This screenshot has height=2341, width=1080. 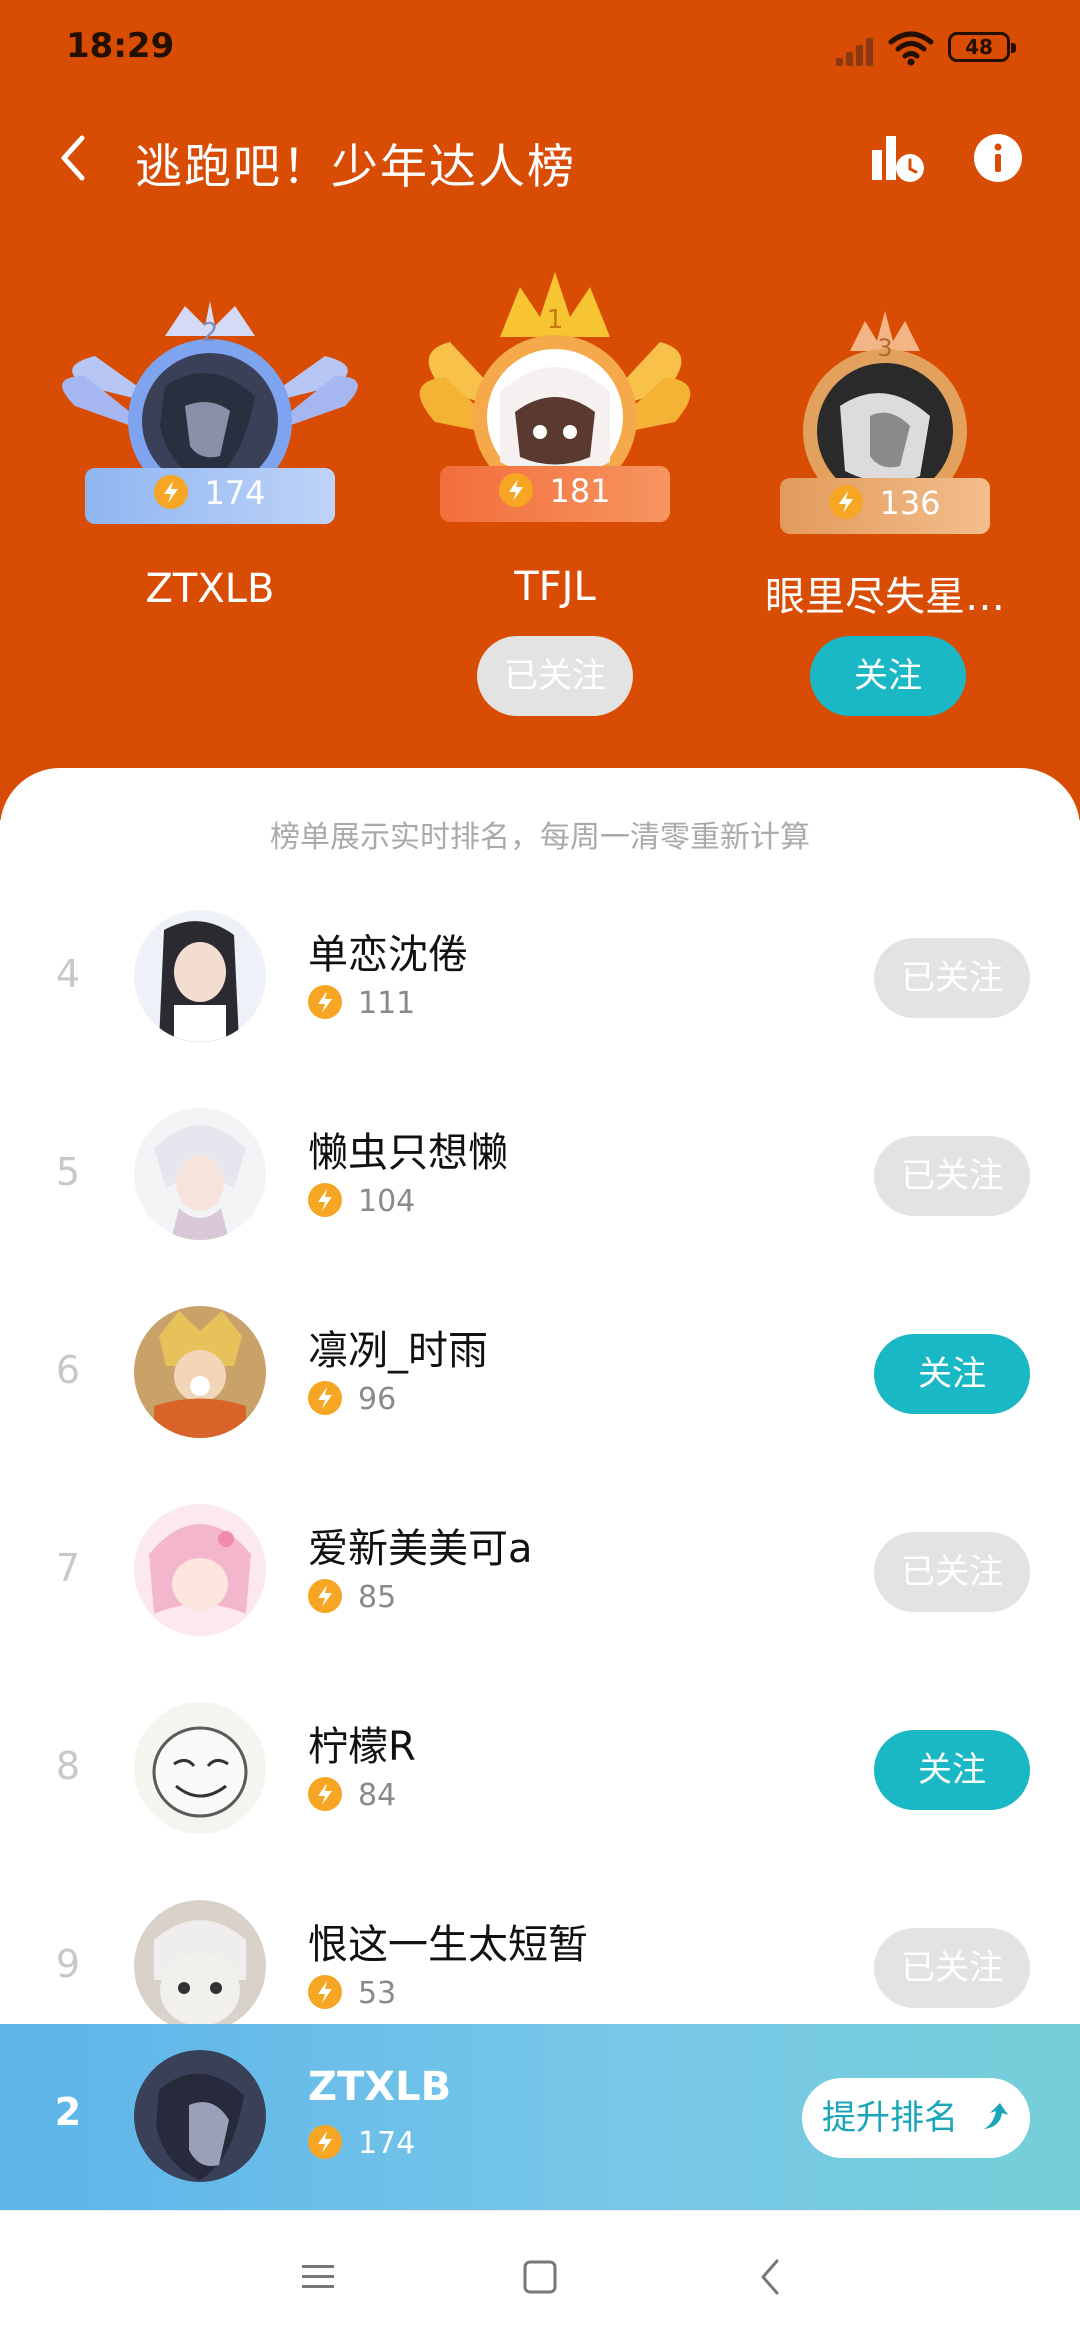 What do you see at coordinates (890, 2118) in the screenshot?
I see `boost-rank-label: 提升排名` at bounding box center [890, 2118].